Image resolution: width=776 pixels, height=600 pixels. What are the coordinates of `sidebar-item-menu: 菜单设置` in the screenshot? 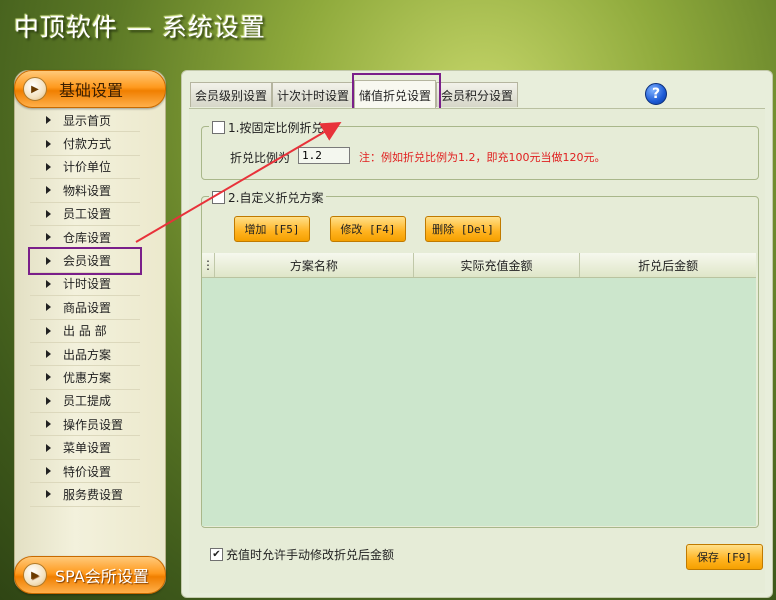 It's located at (85, 448).